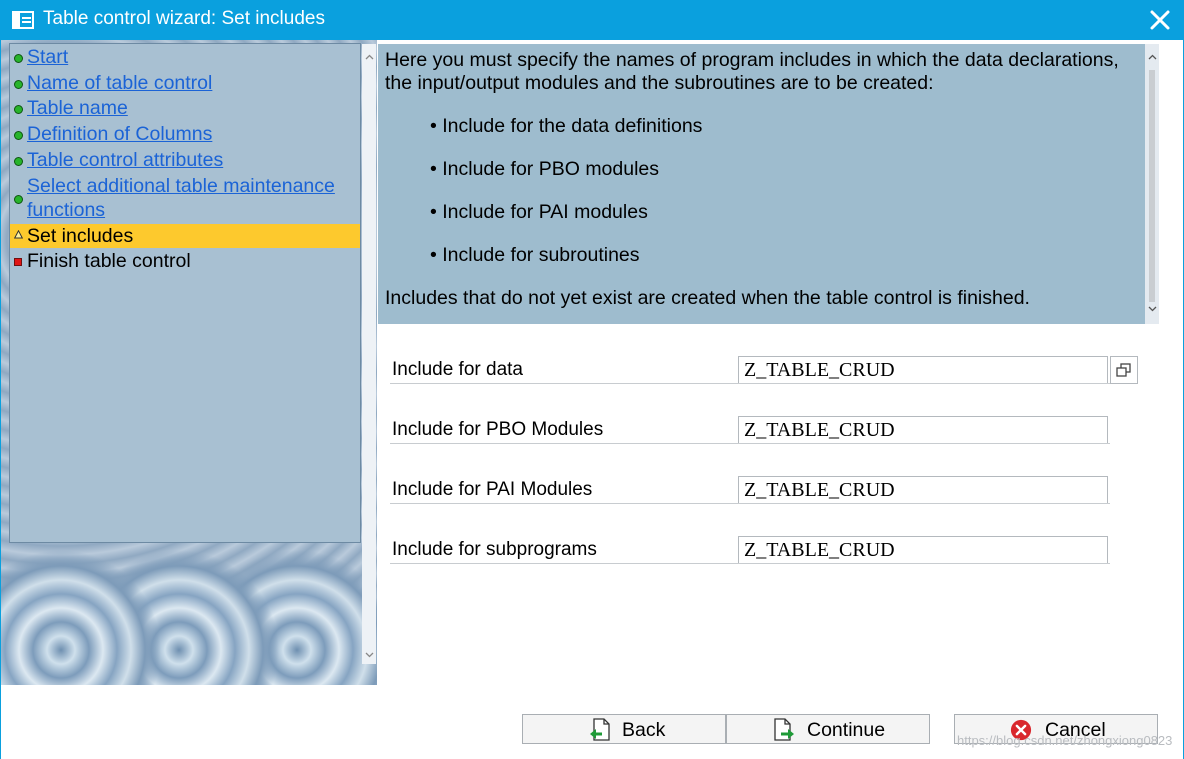 The image size is (1184, 759). Describe the element at coordinates (592, 20) in the screenshot. I see `title-bar: Table control wizard: Set includes` at that location.